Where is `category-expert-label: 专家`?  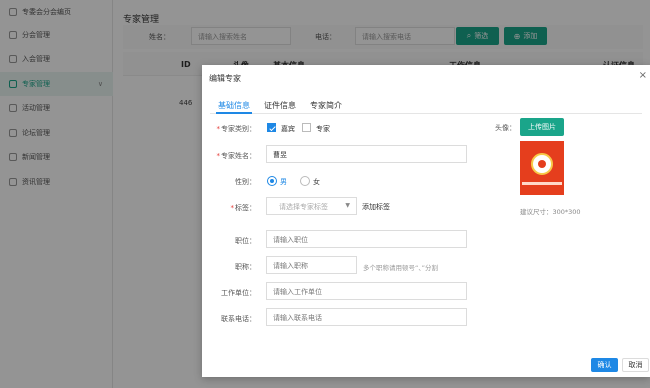 category-expert-label: 专家 is located at coordinates (323, 129).